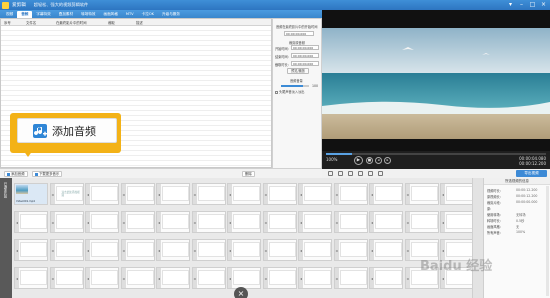 The width and height of the screenshot is (550, 298). I want to click on folder-icon, so click(340, 173).